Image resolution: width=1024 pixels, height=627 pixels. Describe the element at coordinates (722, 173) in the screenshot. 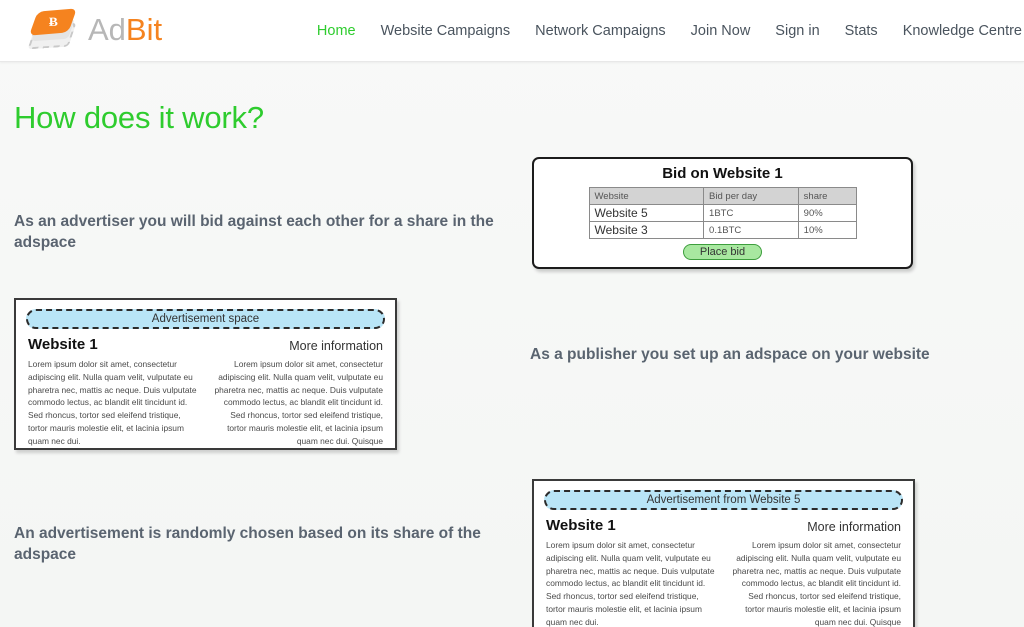

I see `bid-panel-title: Bid on Website 1` at that location.